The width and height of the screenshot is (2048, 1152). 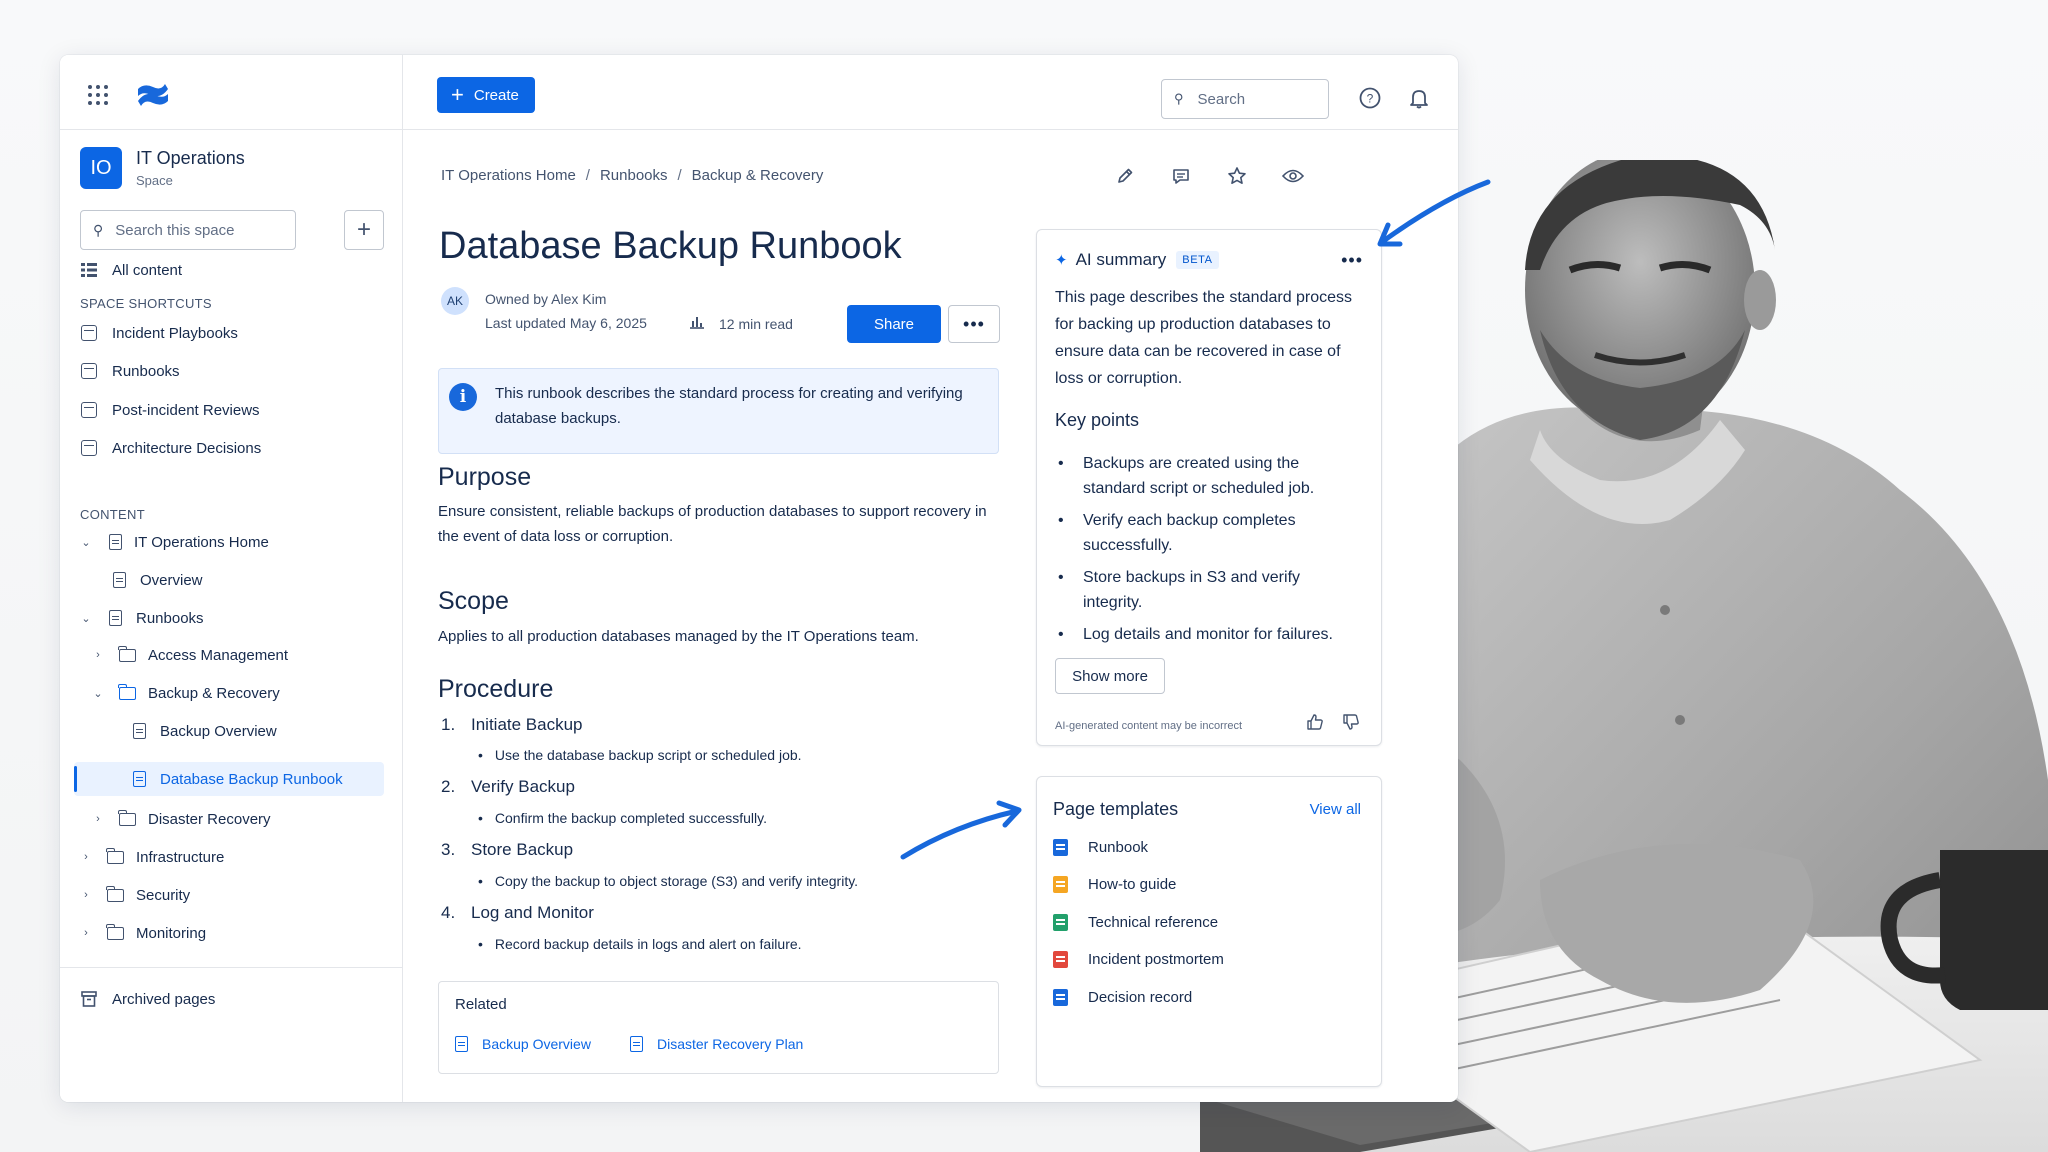 What do you see at coordinates (1245, 99) in the screenshot?
I see `global-search-input: ⚲ Search` at bounding box center [1245, 99].